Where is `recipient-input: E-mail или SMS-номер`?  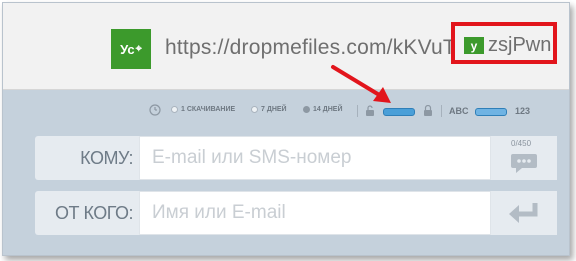
recipient-input: E-mail или SMS-номер is located at coordinates (315, 158).